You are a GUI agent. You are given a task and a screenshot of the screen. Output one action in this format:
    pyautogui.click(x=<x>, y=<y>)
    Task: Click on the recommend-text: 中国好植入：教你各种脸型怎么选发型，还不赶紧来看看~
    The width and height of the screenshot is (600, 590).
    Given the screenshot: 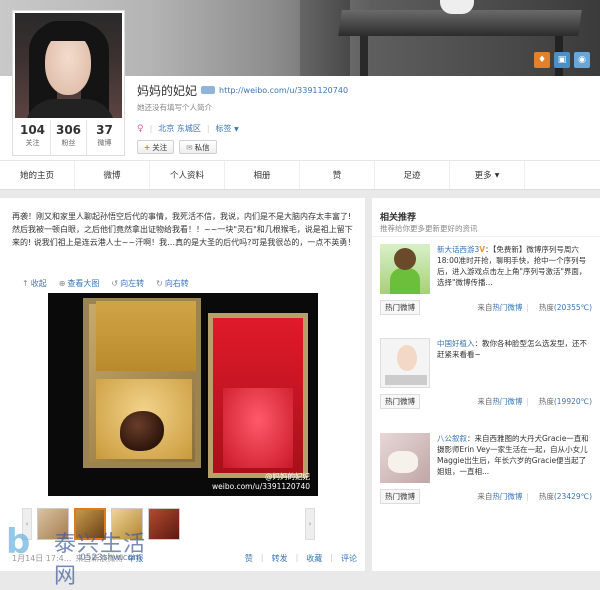 What is the action you would take?
    pyautogui.click(x=514, y=349)
    